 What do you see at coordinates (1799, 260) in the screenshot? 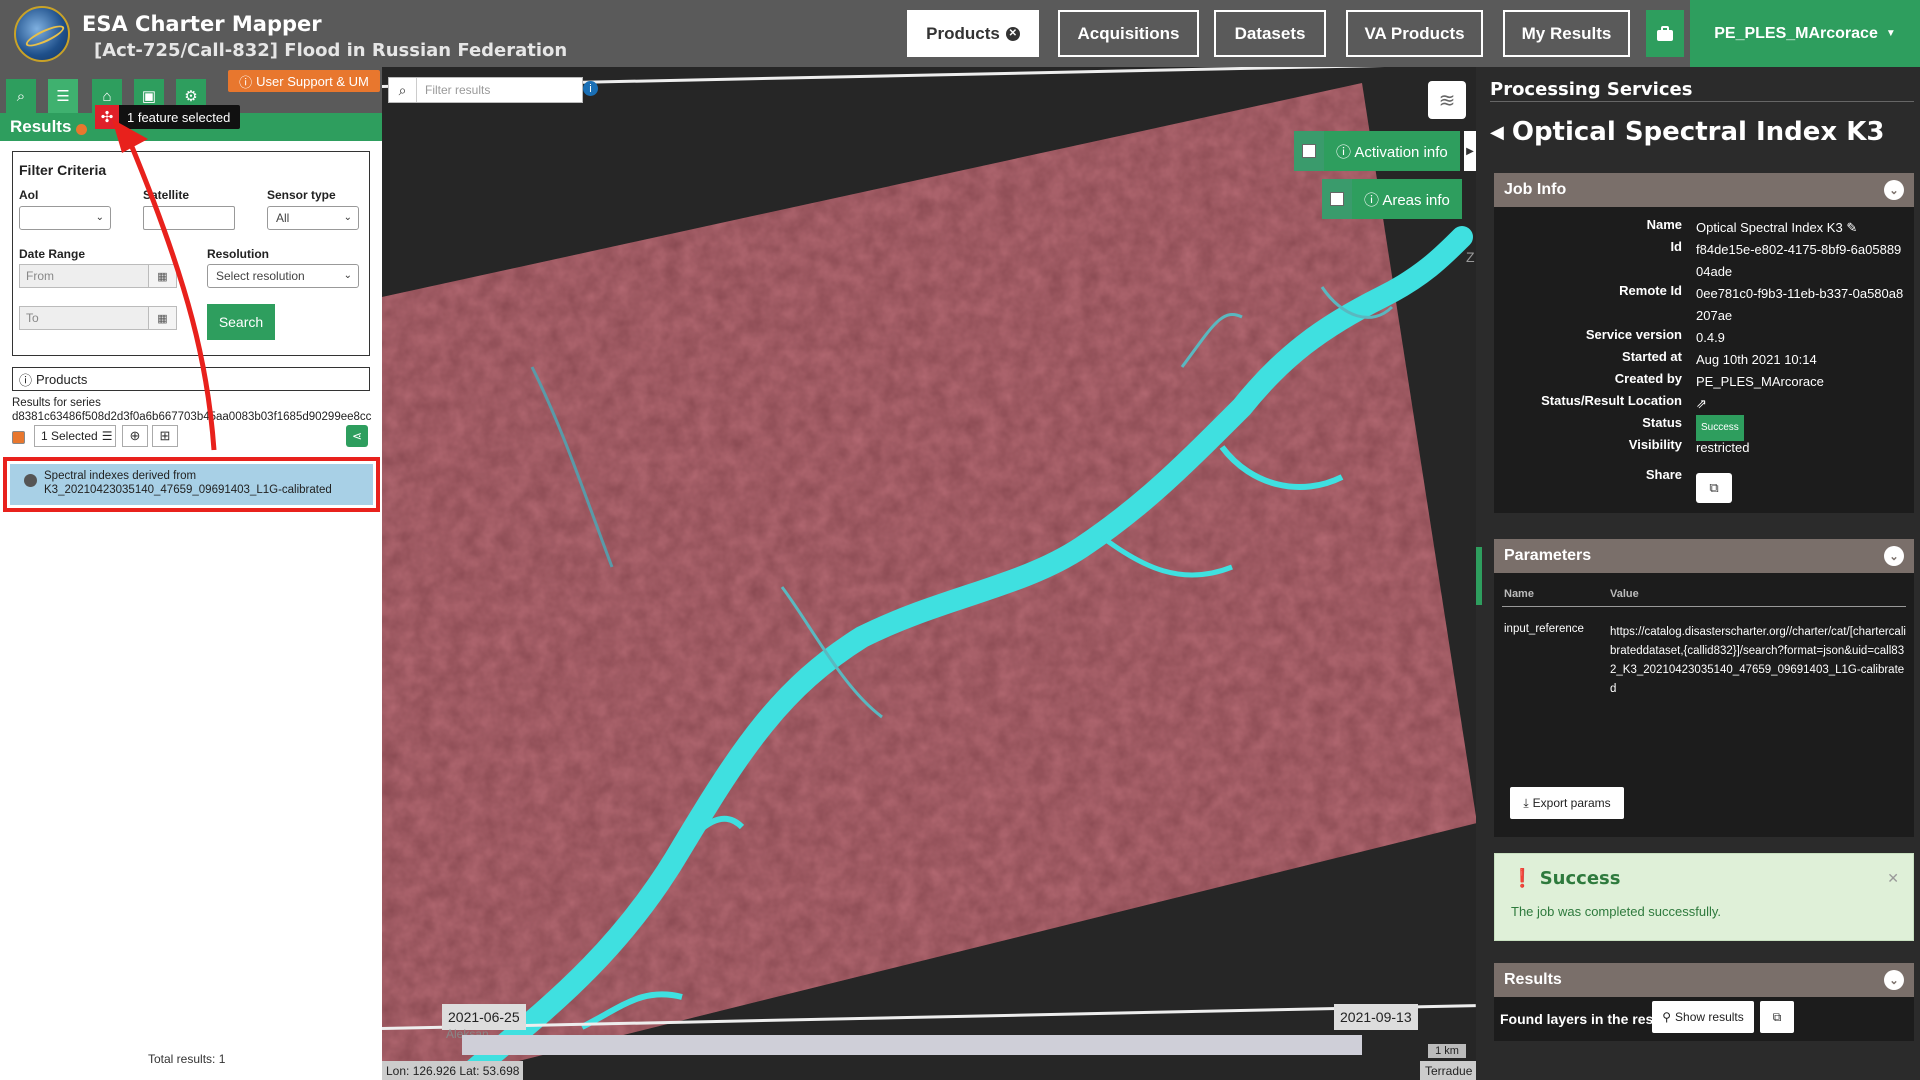
I see `job-id-value: f84de15e-e802-4175-8bf9-6a0588904ade` at bounding box center [1799, 260].